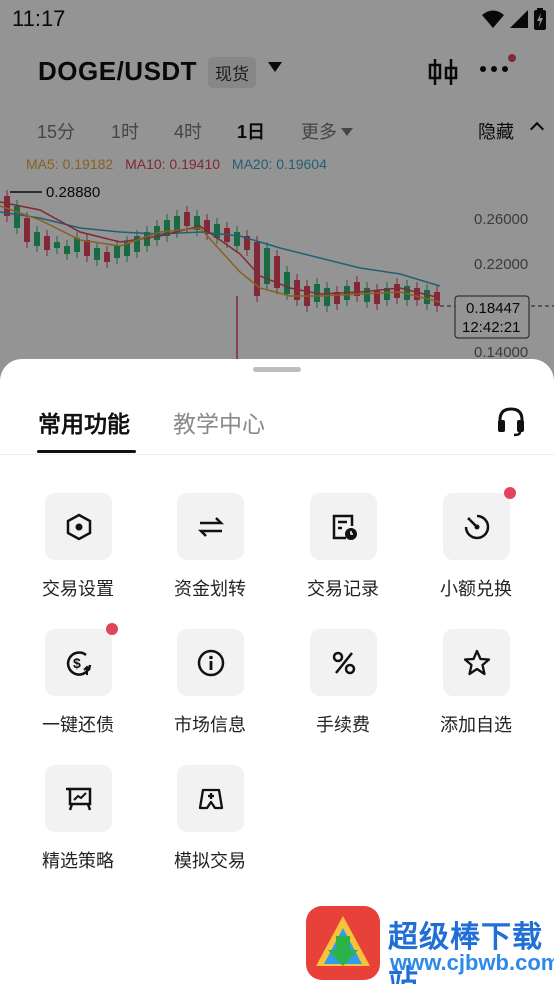 This screenshot has height=984, width=554. What do you see at coordinates (112, 629) in the screenshot?
I see `repay-debt-badge` at bounding box center [112, 629].